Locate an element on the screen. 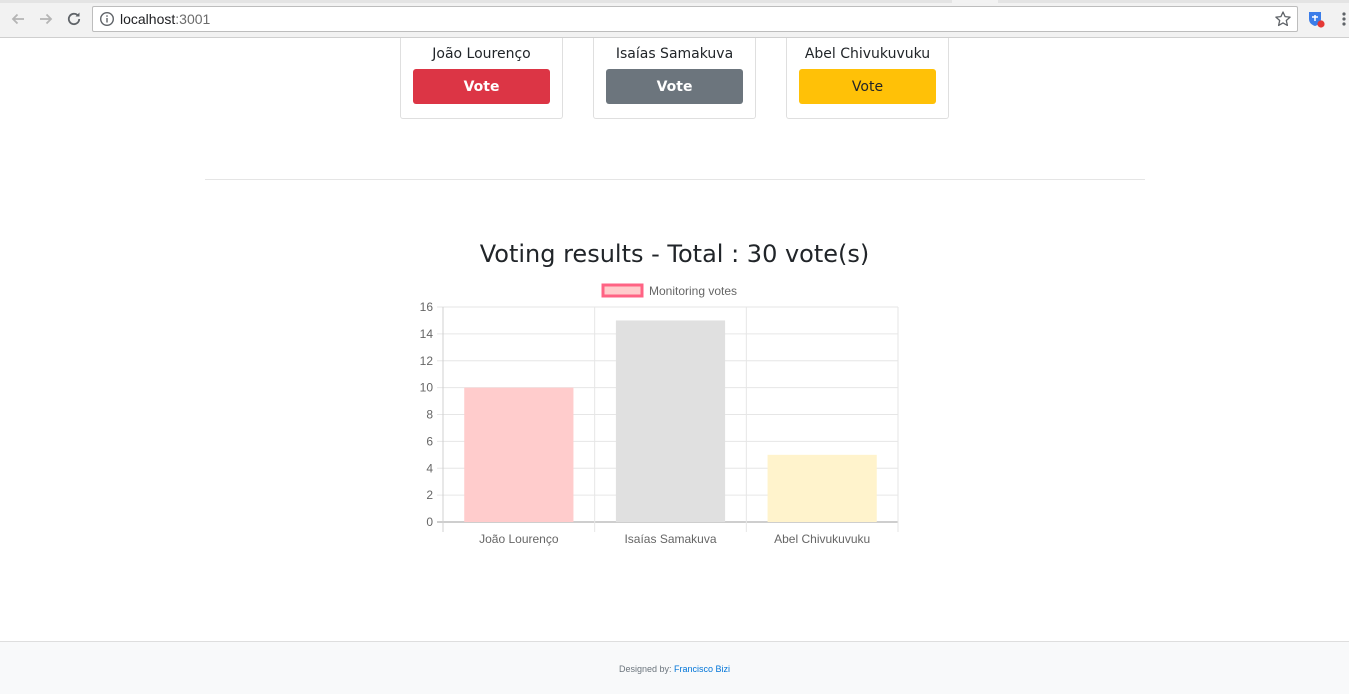  tab-strip is located at coordinates (674, 1).